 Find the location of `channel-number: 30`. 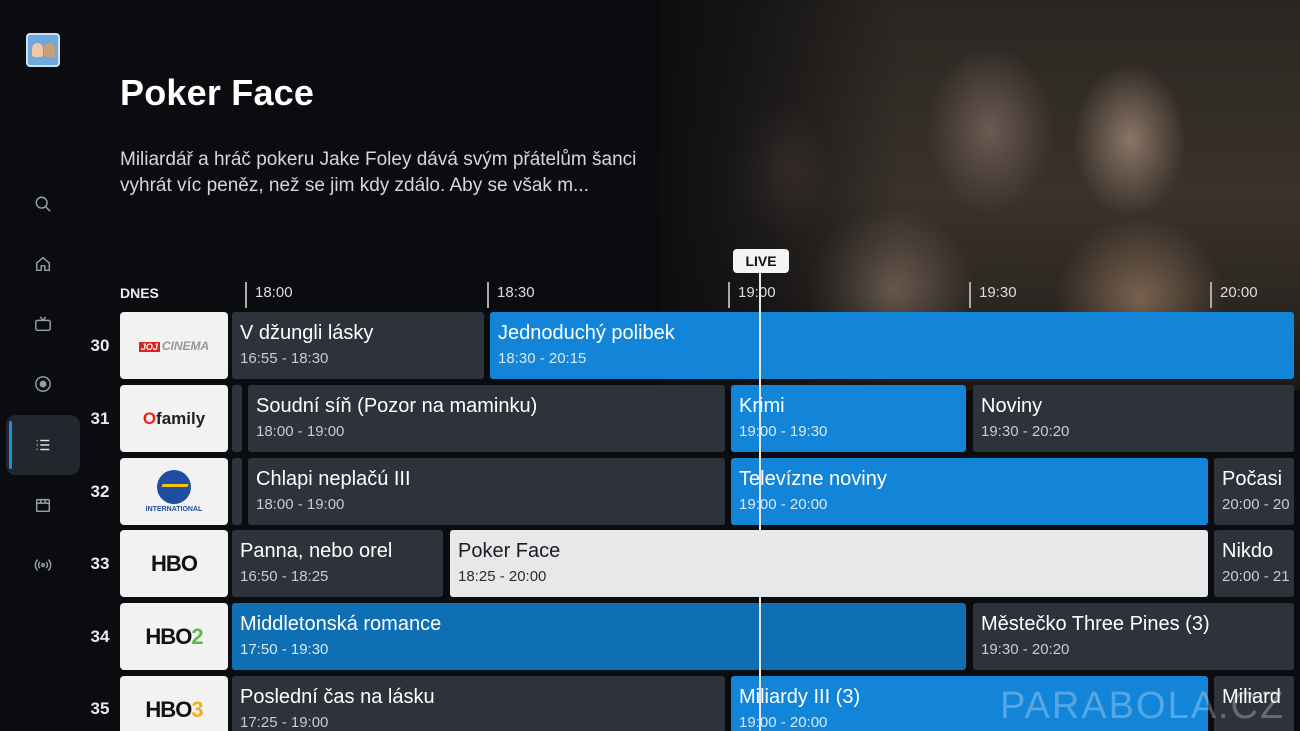

channel-number: 30 is located at coordinates (100, 345).